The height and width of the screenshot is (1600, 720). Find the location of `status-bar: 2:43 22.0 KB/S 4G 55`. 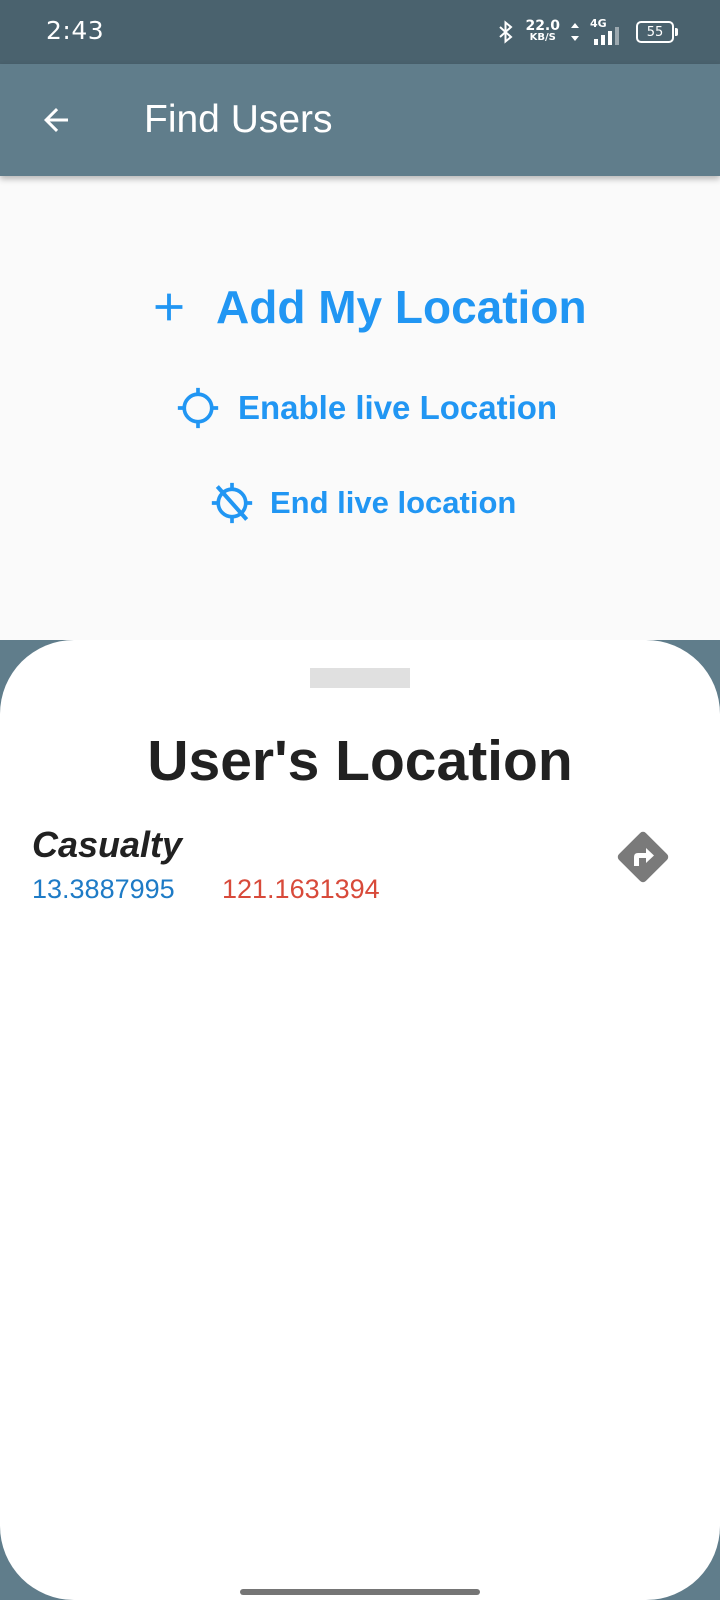

status-bar: 2:43 22.0 KB/S 4G 55 is located at coordinates (360, 32).